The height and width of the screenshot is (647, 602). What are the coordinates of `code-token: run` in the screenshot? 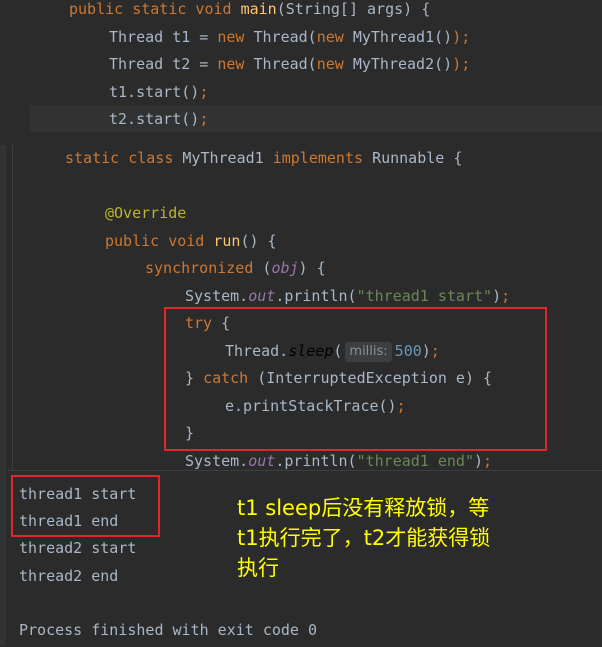 It's located at (227, 240).